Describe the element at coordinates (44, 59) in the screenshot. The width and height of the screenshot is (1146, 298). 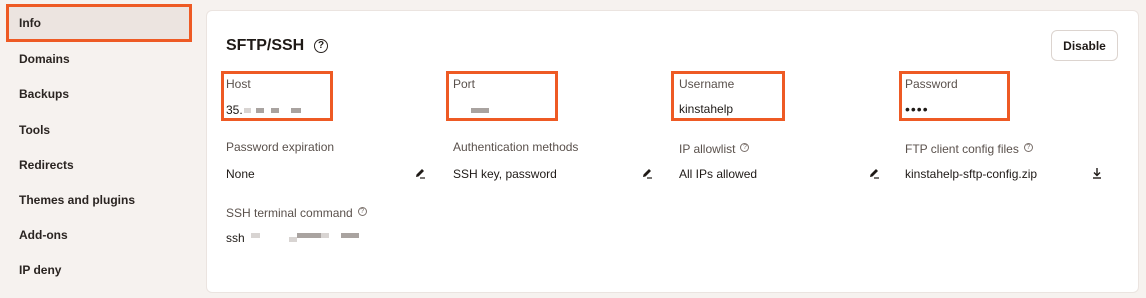
I see `sidebar-item-label: Domains` at that location.